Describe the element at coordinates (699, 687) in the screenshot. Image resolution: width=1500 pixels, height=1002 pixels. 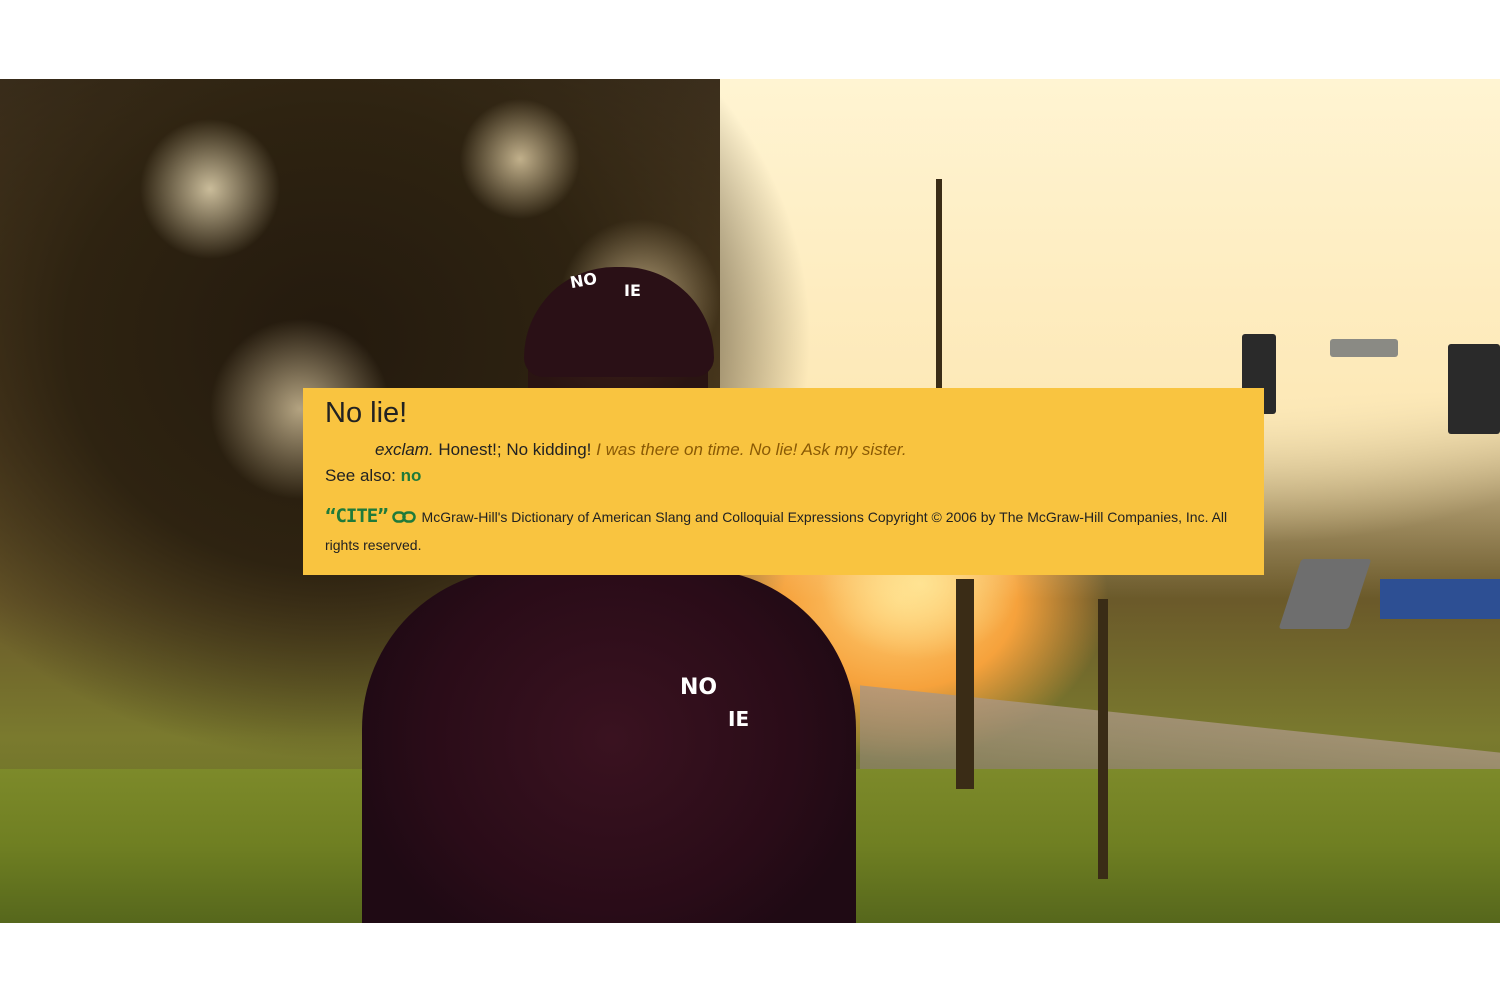
I see `shirt-logo-left: NO` at that location.